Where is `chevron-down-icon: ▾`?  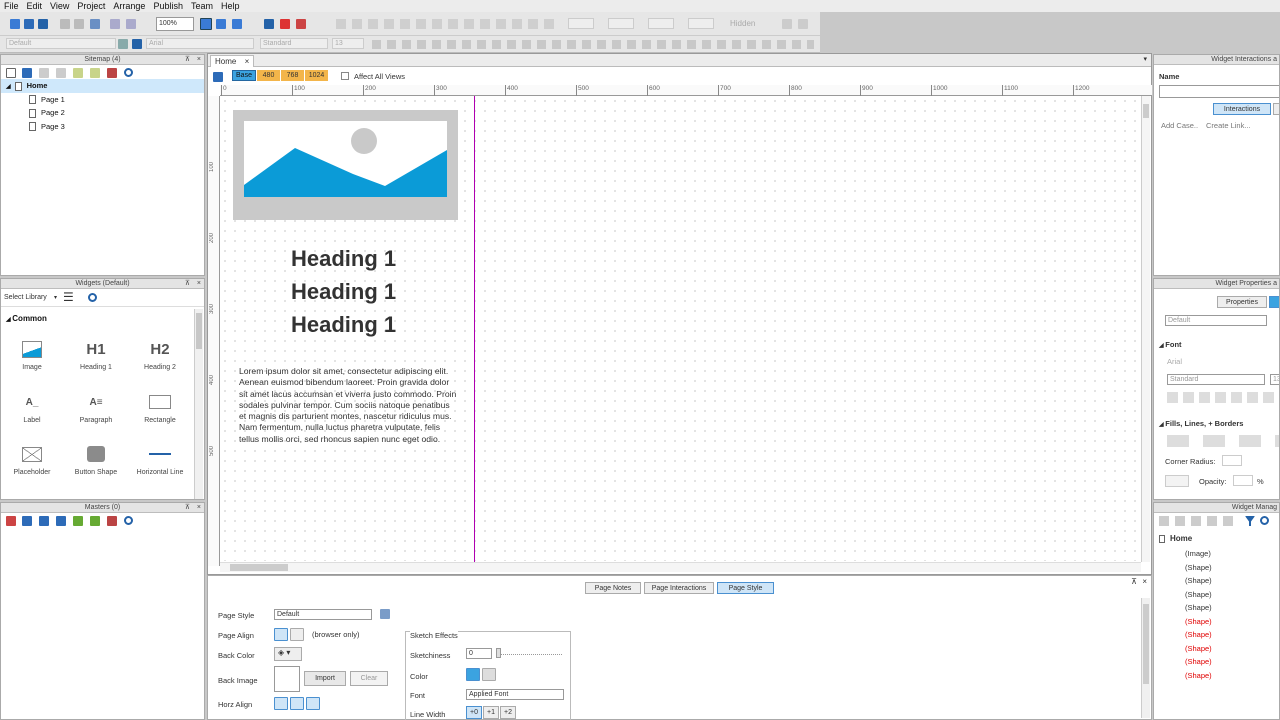
chevron-down-icon: ▾ is located at coordinates (55, 297).